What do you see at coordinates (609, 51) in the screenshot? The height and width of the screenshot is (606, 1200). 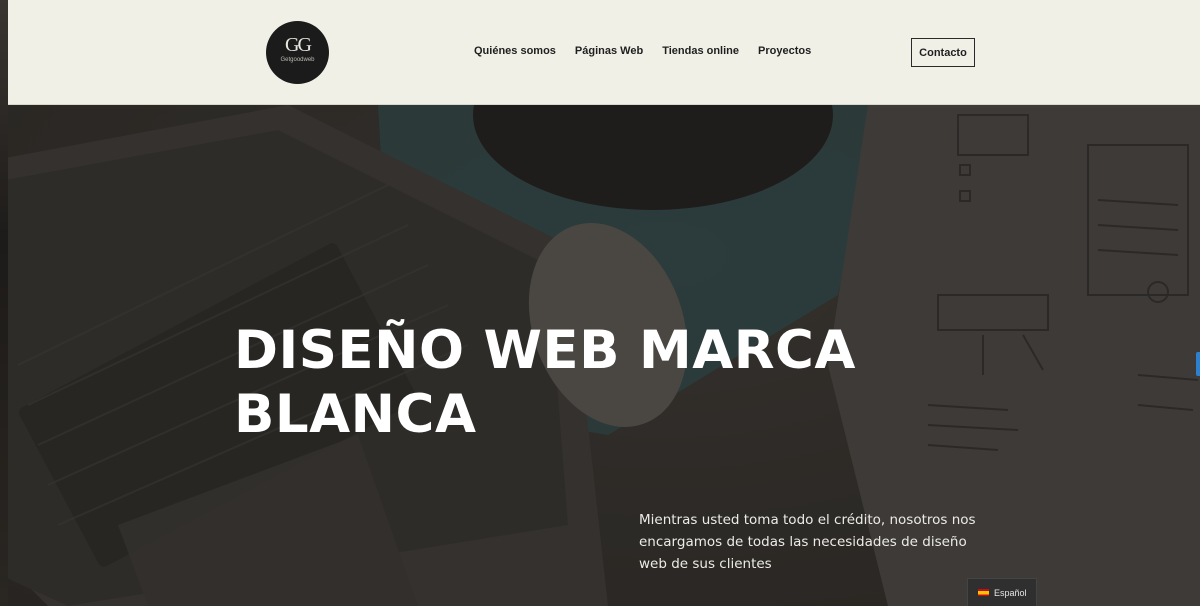 I see `nav-item-paginas-web: Páginas Web` at bounding box center [609, 51].